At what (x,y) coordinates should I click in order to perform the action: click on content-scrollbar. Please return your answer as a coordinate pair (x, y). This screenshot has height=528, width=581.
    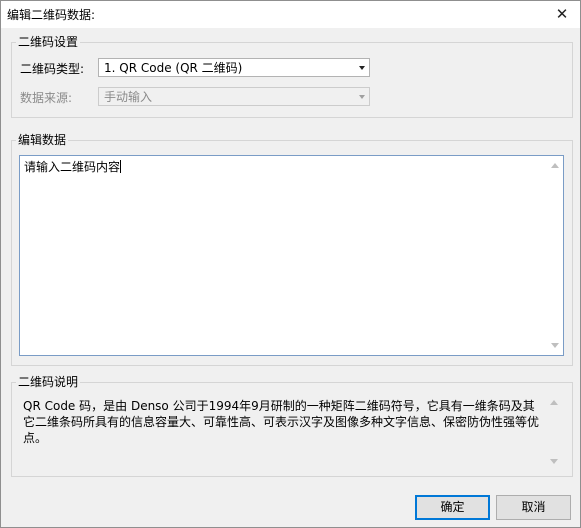
    Looking at the image, I should click on (554, 255).